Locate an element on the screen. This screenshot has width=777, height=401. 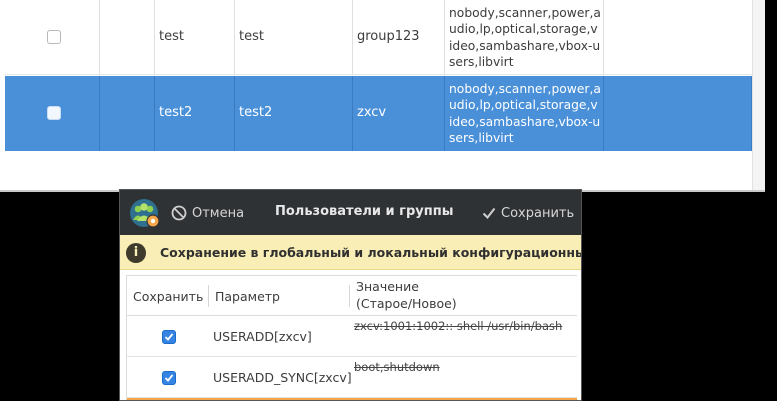
username: test2 is located at coordinates (176, 112).